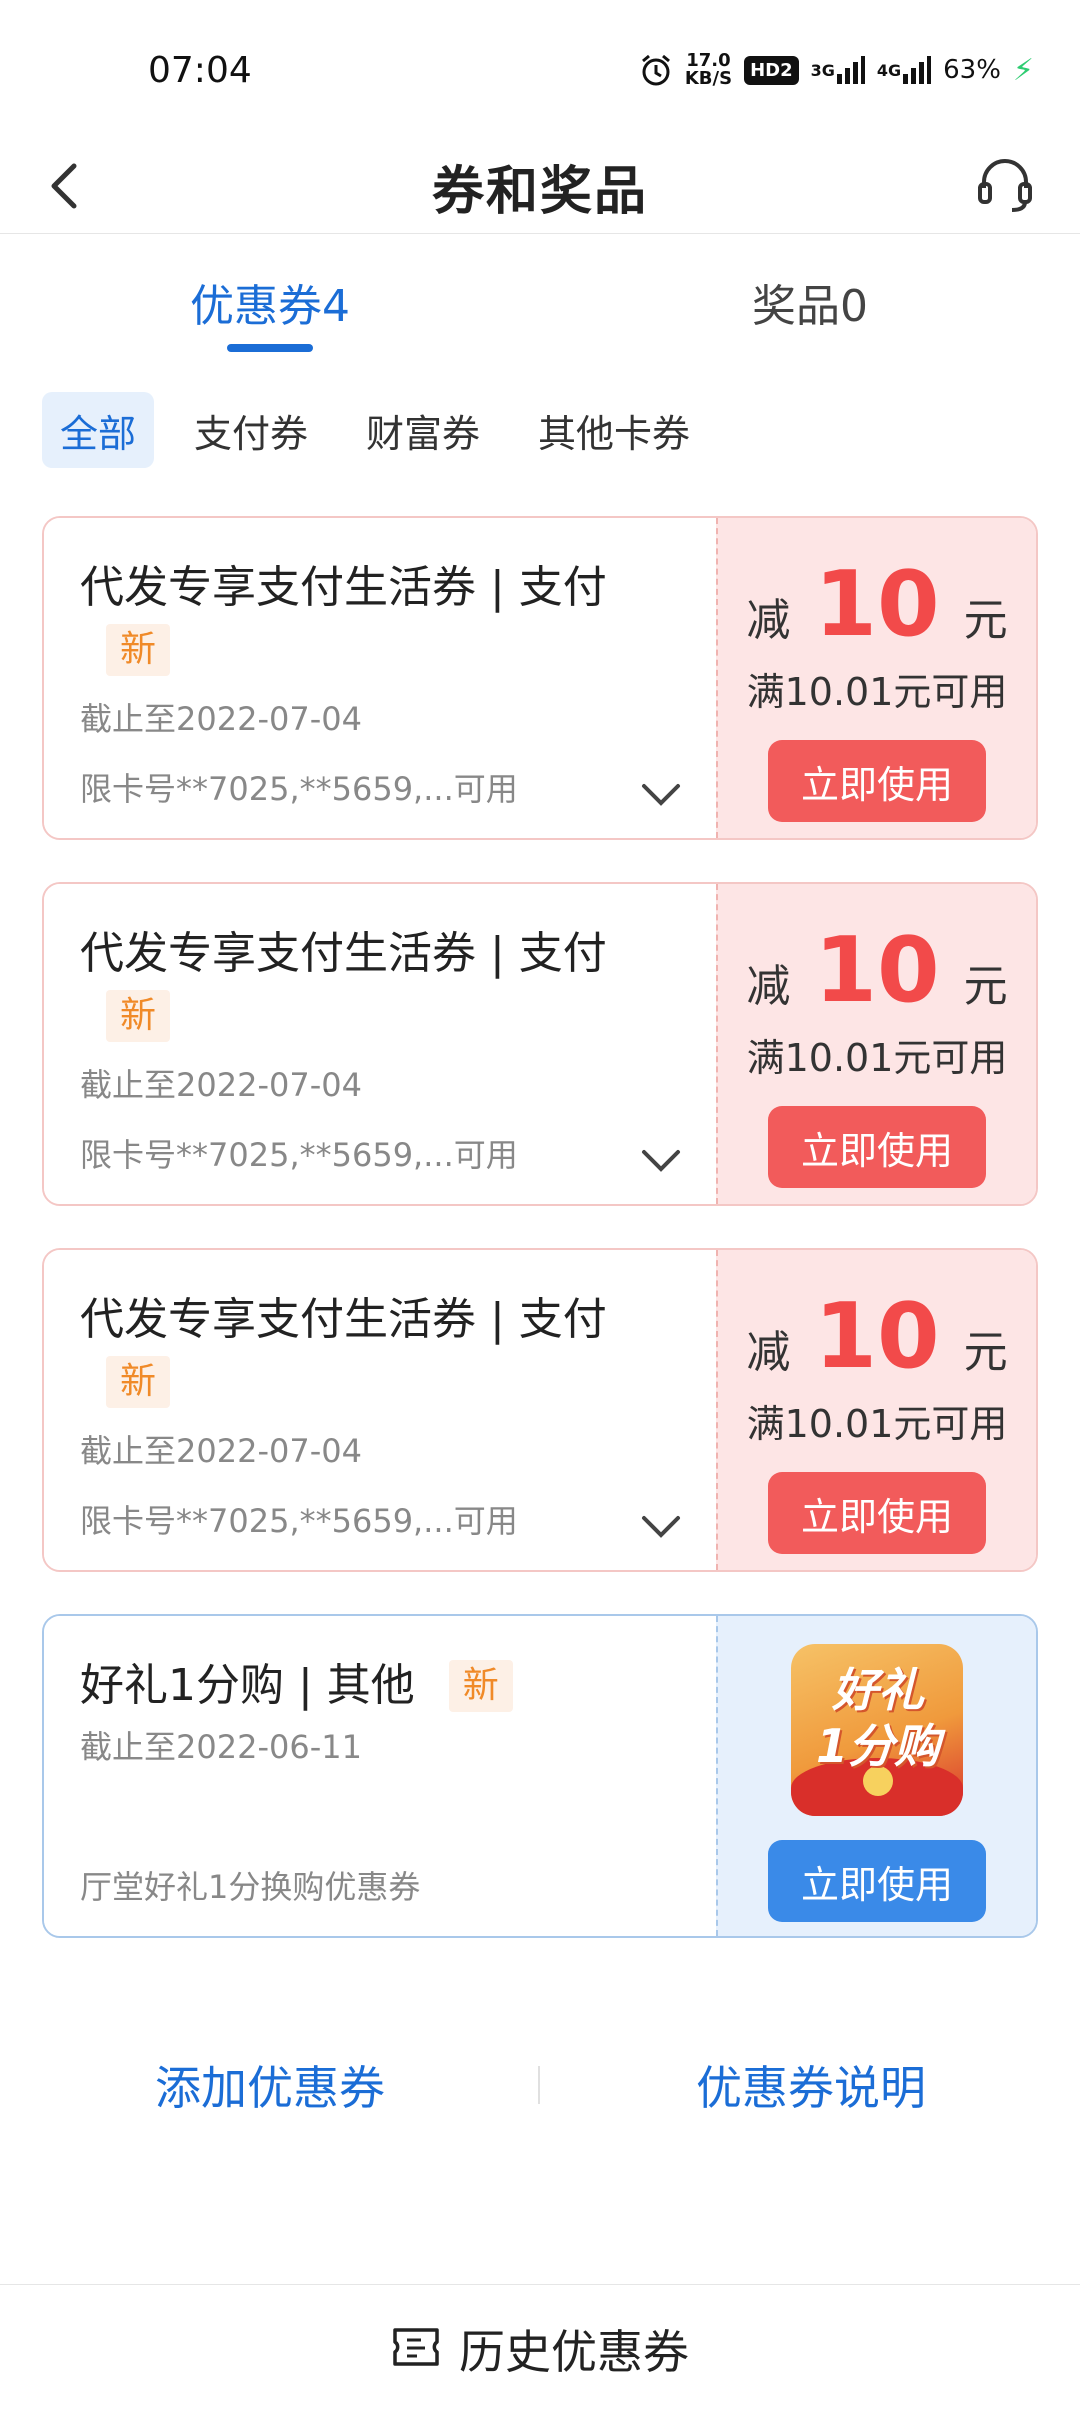 This screenshot has height=2412, width=1080. What do you see at coordinates (540, 70) in the screenshot?
I see `status-bar: 07:04 17.0 KB/S HD2 3G 4G 63% ⚡` at bounding box center [540, 70].